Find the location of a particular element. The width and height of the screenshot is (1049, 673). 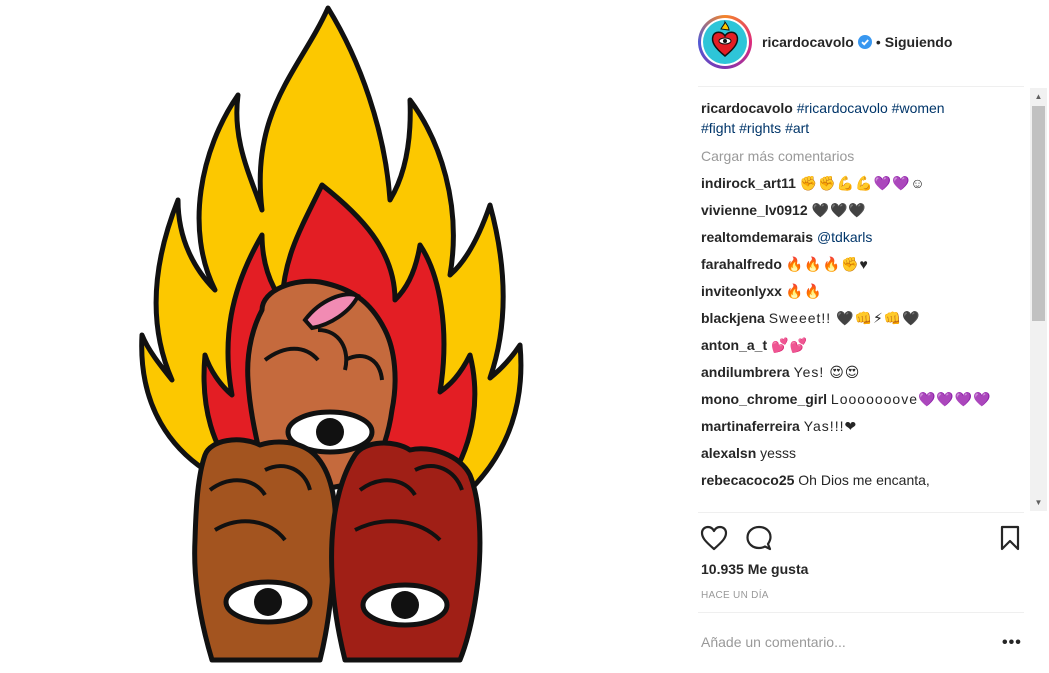

fist-right is located at coordinates (406, 551).